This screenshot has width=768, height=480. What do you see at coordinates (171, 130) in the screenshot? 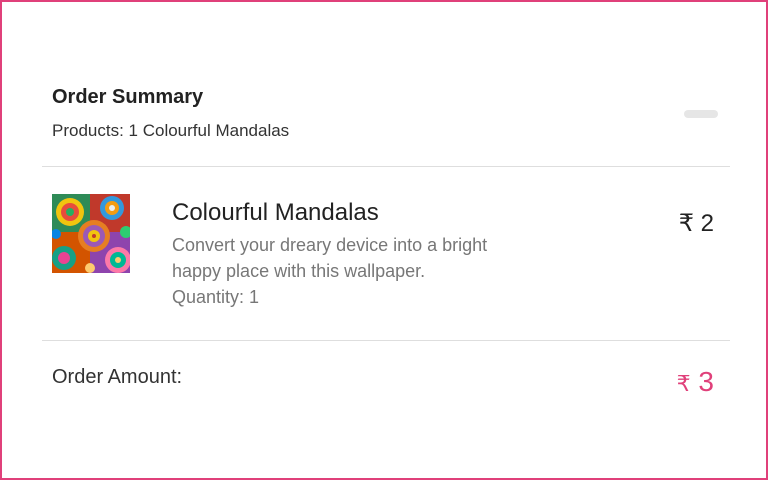
I see `products-count-line: Products: 1 Colourful Mandalas` at bounding box center [171, 130].